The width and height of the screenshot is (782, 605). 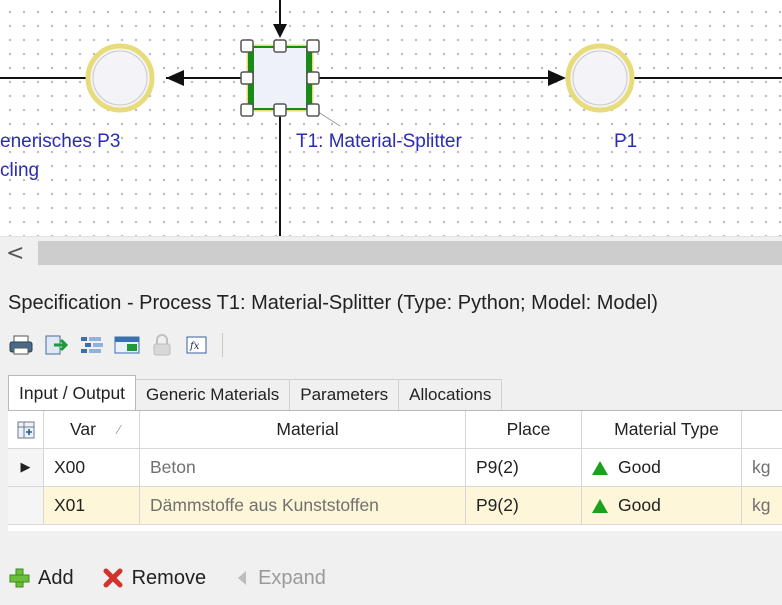 What do you see at coordinates (92, 468) in the screenshot?
I see `cell-var: X00` at bounding box center [92, 468].